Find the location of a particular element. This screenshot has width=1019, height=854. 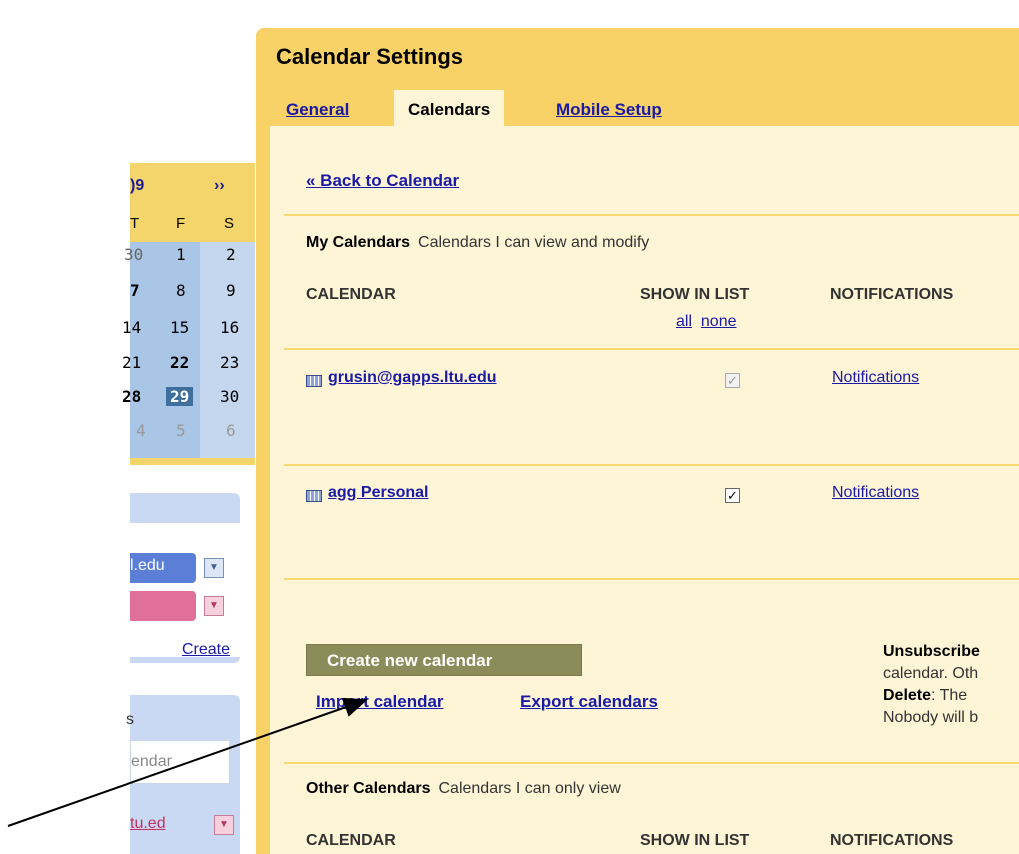

day-cell: 16 is located at coordinates (229, 327).